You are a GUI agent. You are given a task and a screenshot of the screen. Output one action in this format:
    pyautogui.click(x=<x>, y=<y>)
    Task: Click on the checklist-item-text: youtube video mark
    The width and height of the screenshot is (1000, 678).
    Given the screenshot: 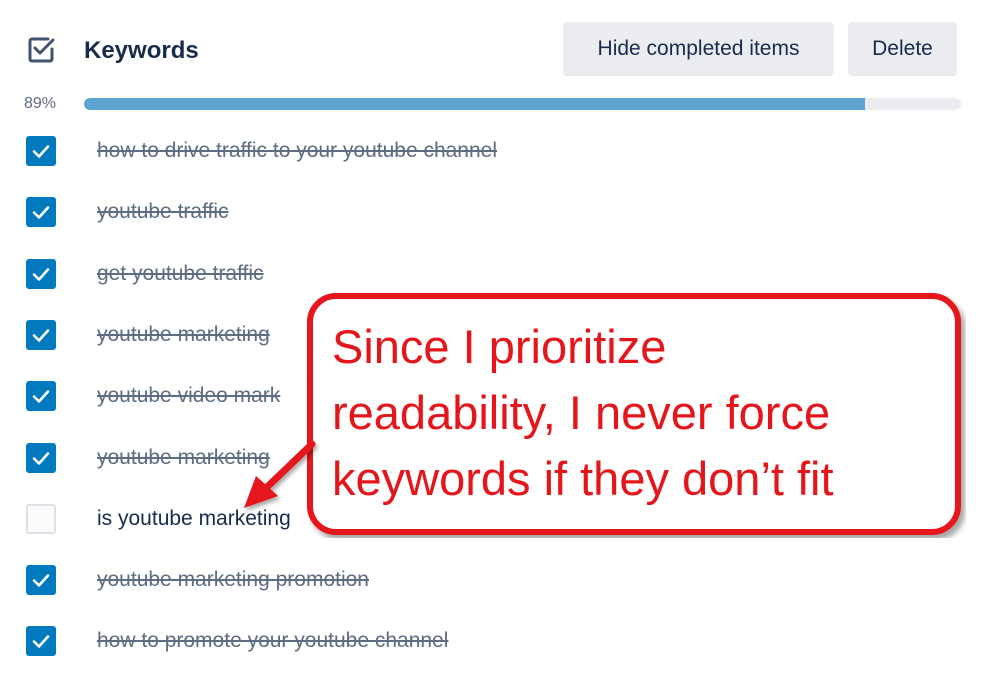 What is the action you would take?
    pyautogui.click(x=188, y=396)
    